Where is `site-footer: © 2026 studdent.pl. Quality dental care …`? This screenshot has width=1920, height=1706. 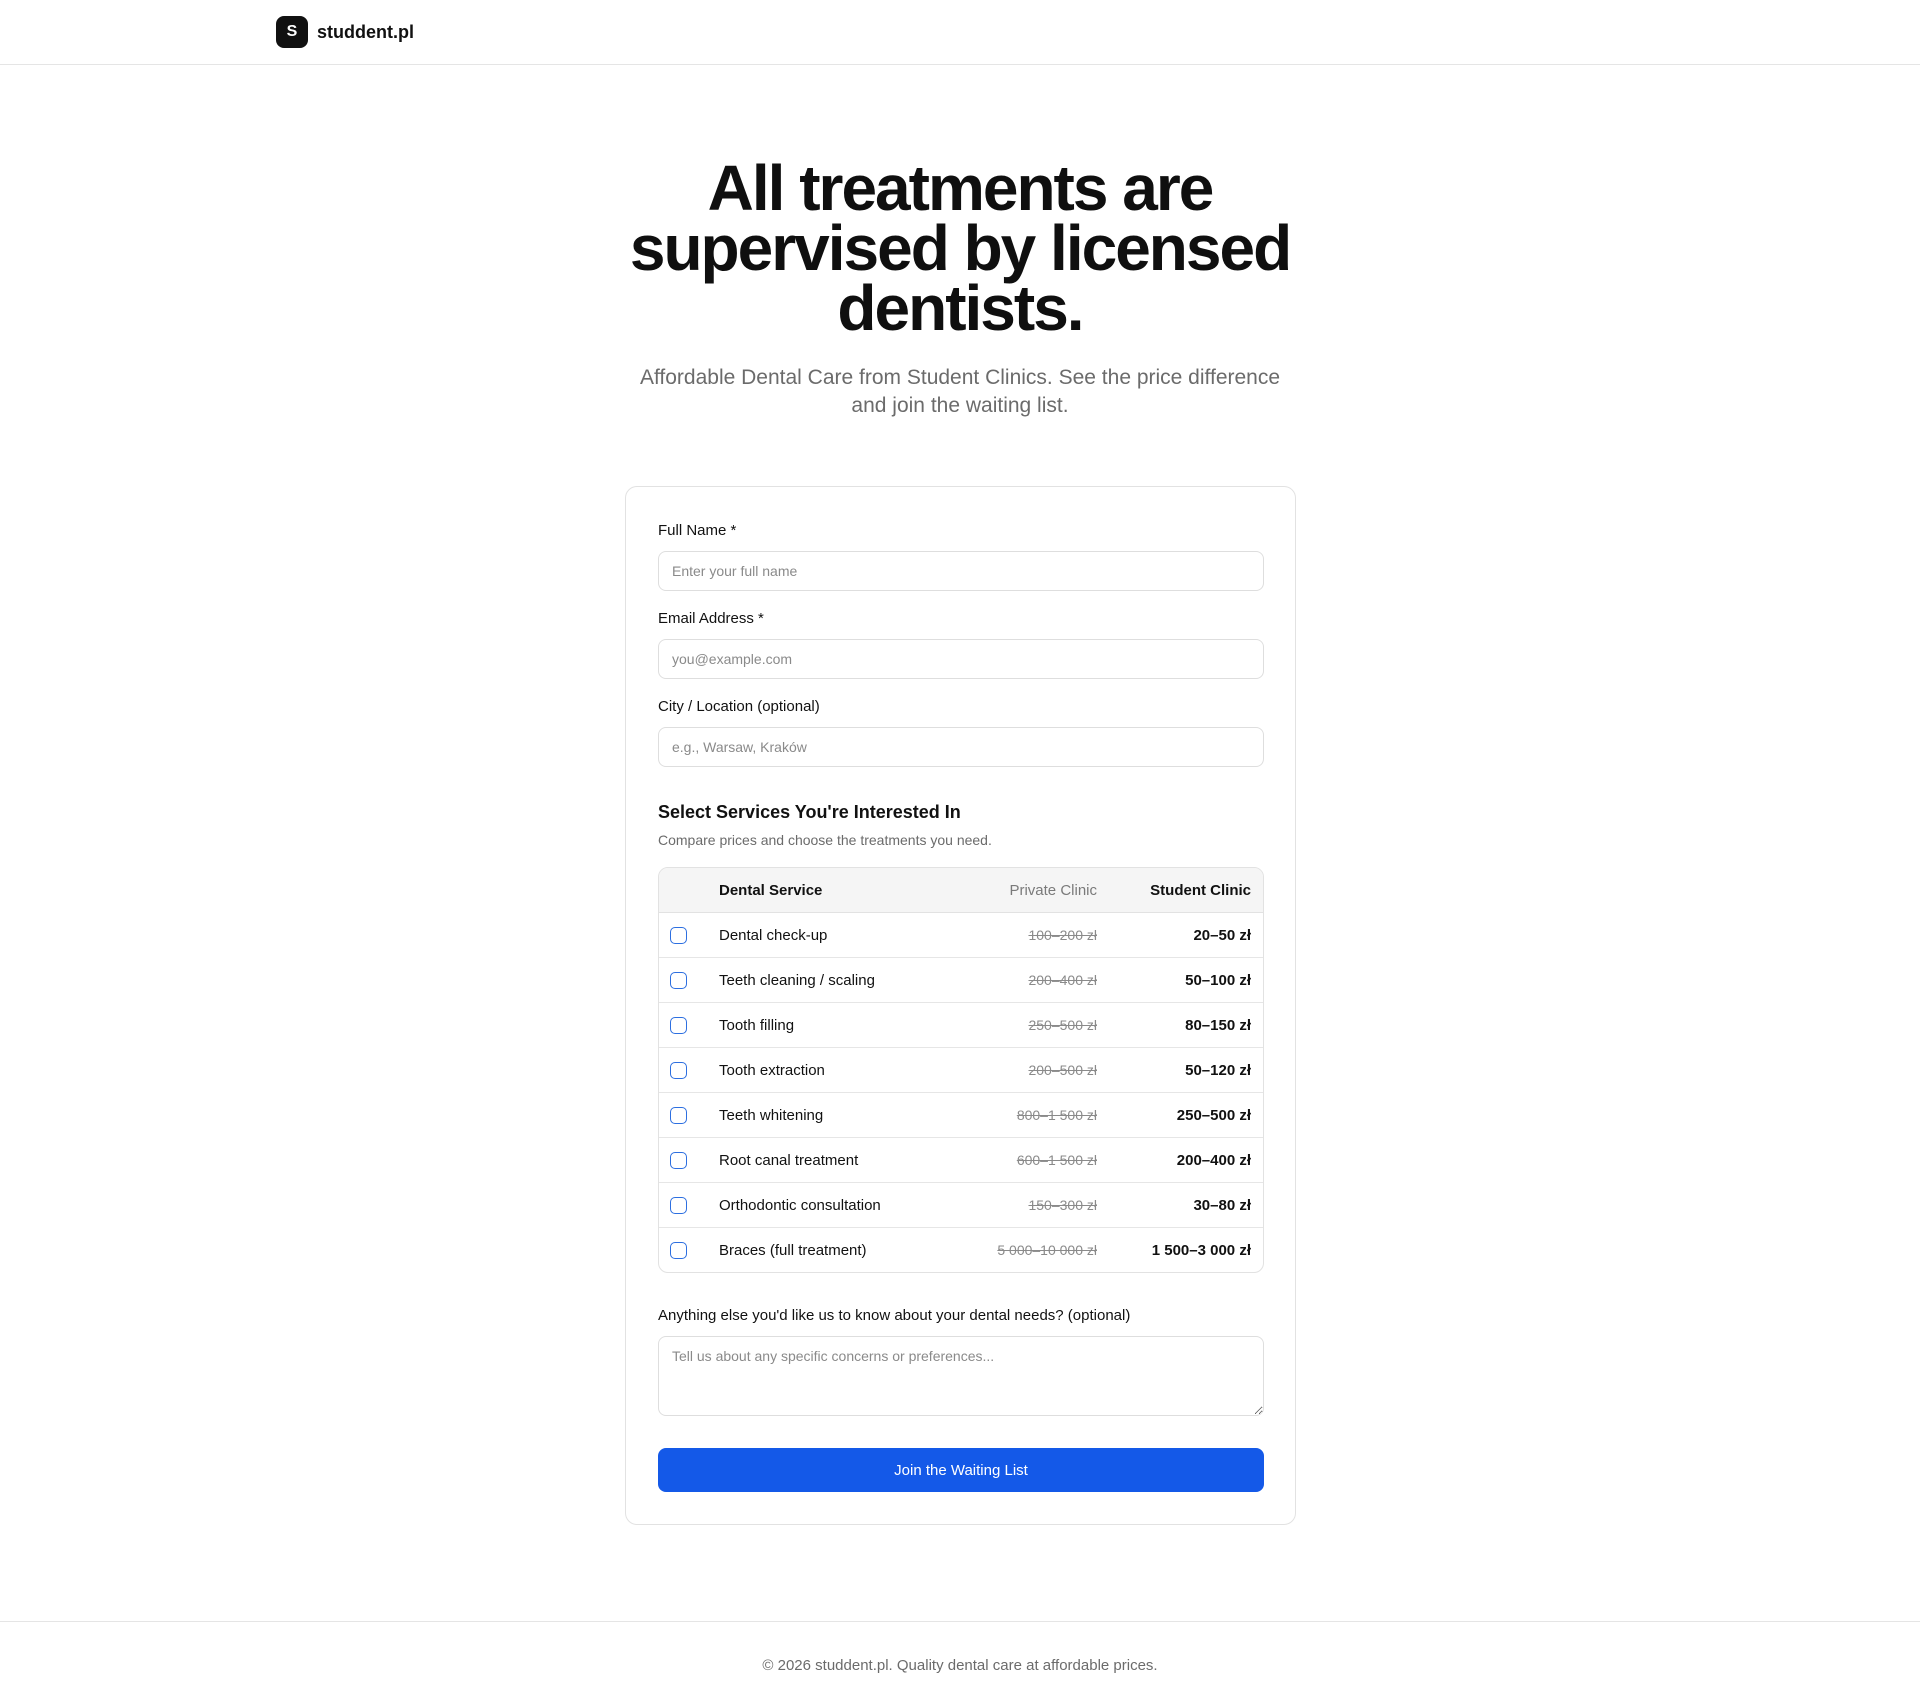
site-footer: © 2026 studdent.pl. Quality dental care … is located at coordinates (960, 1663).